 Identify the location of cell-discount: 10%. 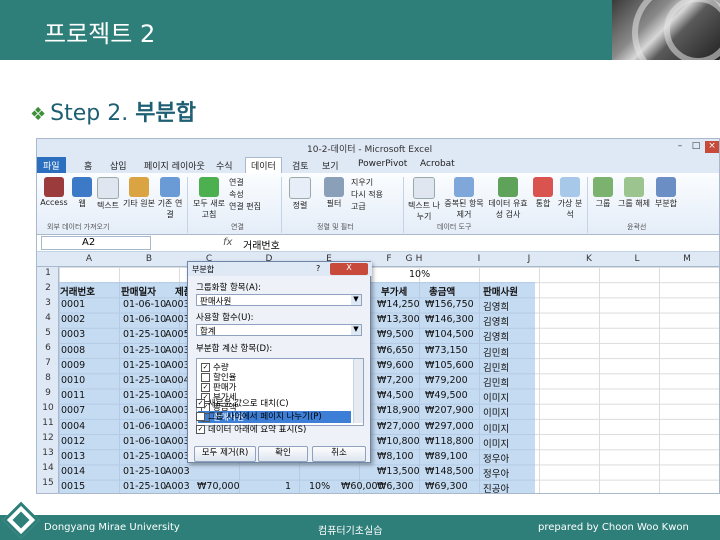
(319, 486).